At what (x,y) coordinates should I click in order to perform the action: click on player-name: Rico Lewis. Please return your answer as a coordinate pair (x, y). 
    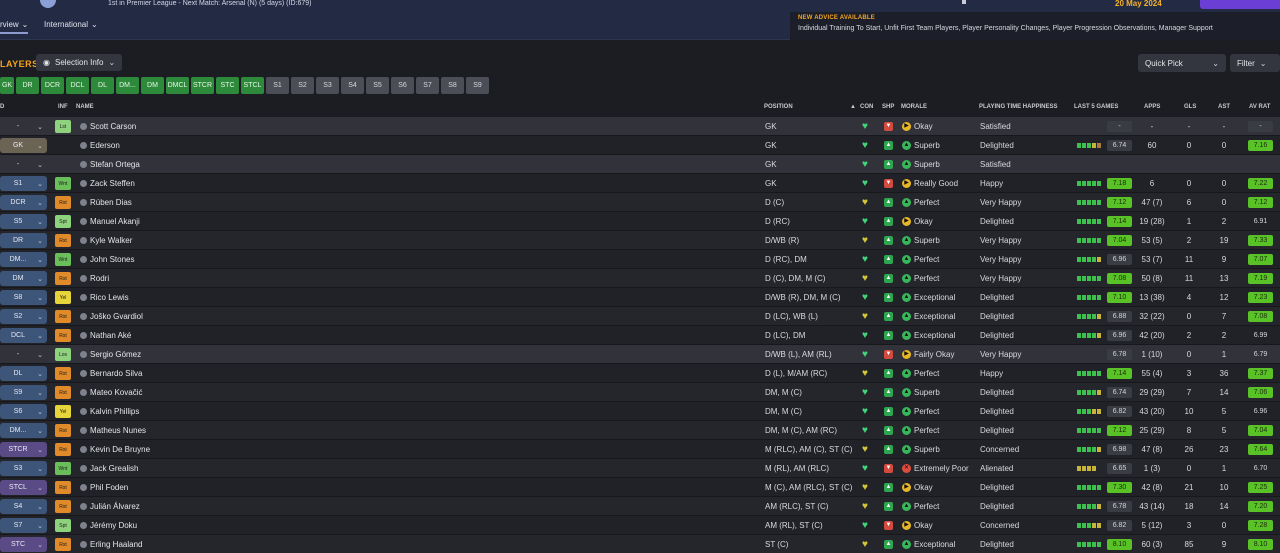
    Looking at the image, I should click on (109, 297).